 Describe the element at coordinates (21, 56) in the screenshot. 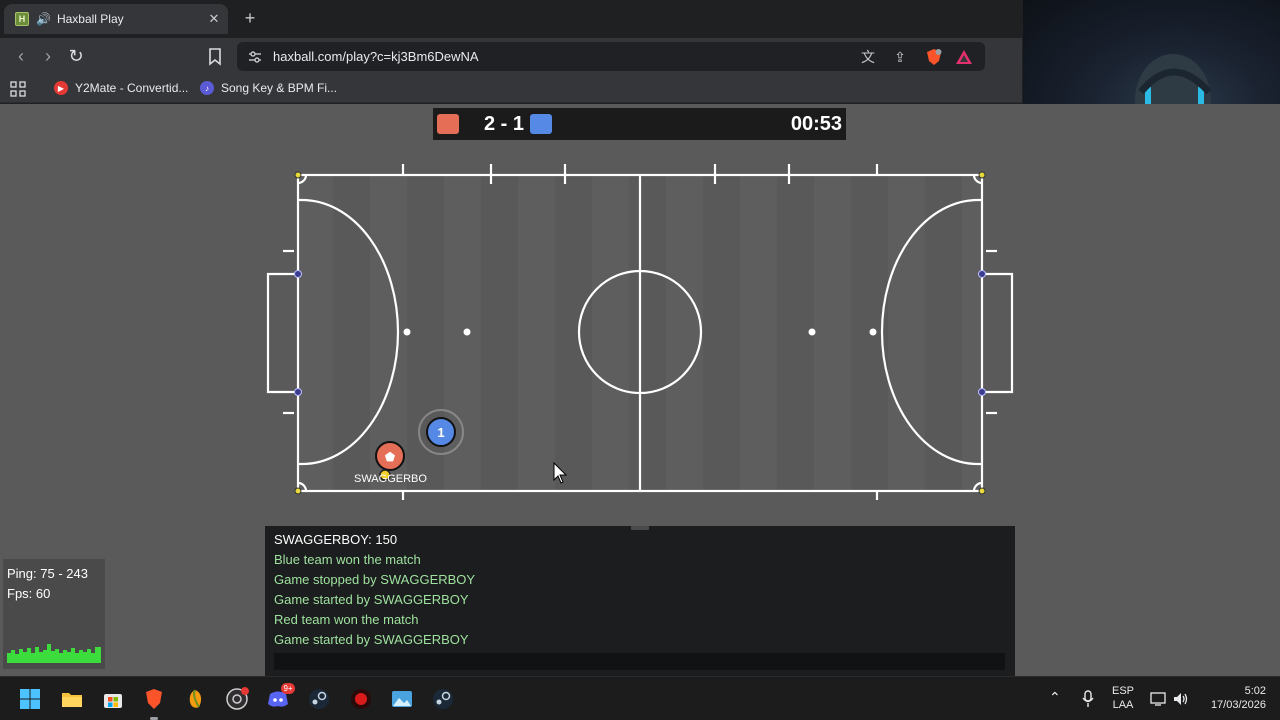

I see `back-button: ‹` at that location.